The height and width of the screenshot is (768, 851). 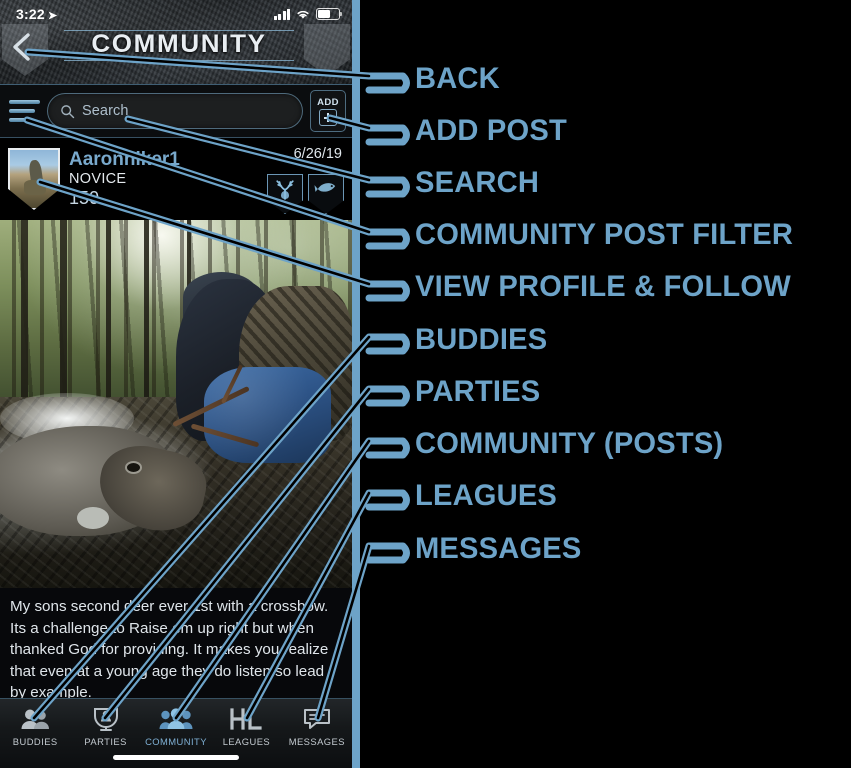 I want to click on tab-parties: PARTIES, so click(x=105, y=726).